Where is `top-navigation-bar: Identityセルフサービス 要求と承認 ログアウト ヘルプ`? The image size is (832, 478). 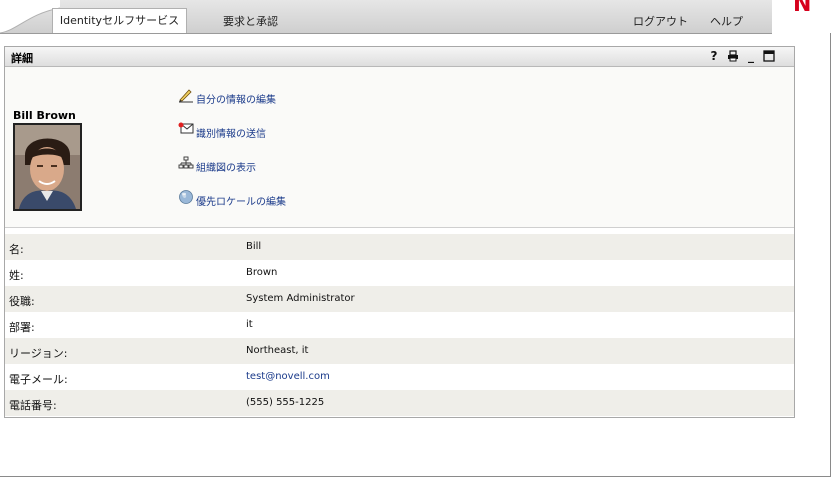 top-navigation-bar: Identityセルフサービス 要求と承認 ログアウト ヘルプ is located at coordinates (386, 17).